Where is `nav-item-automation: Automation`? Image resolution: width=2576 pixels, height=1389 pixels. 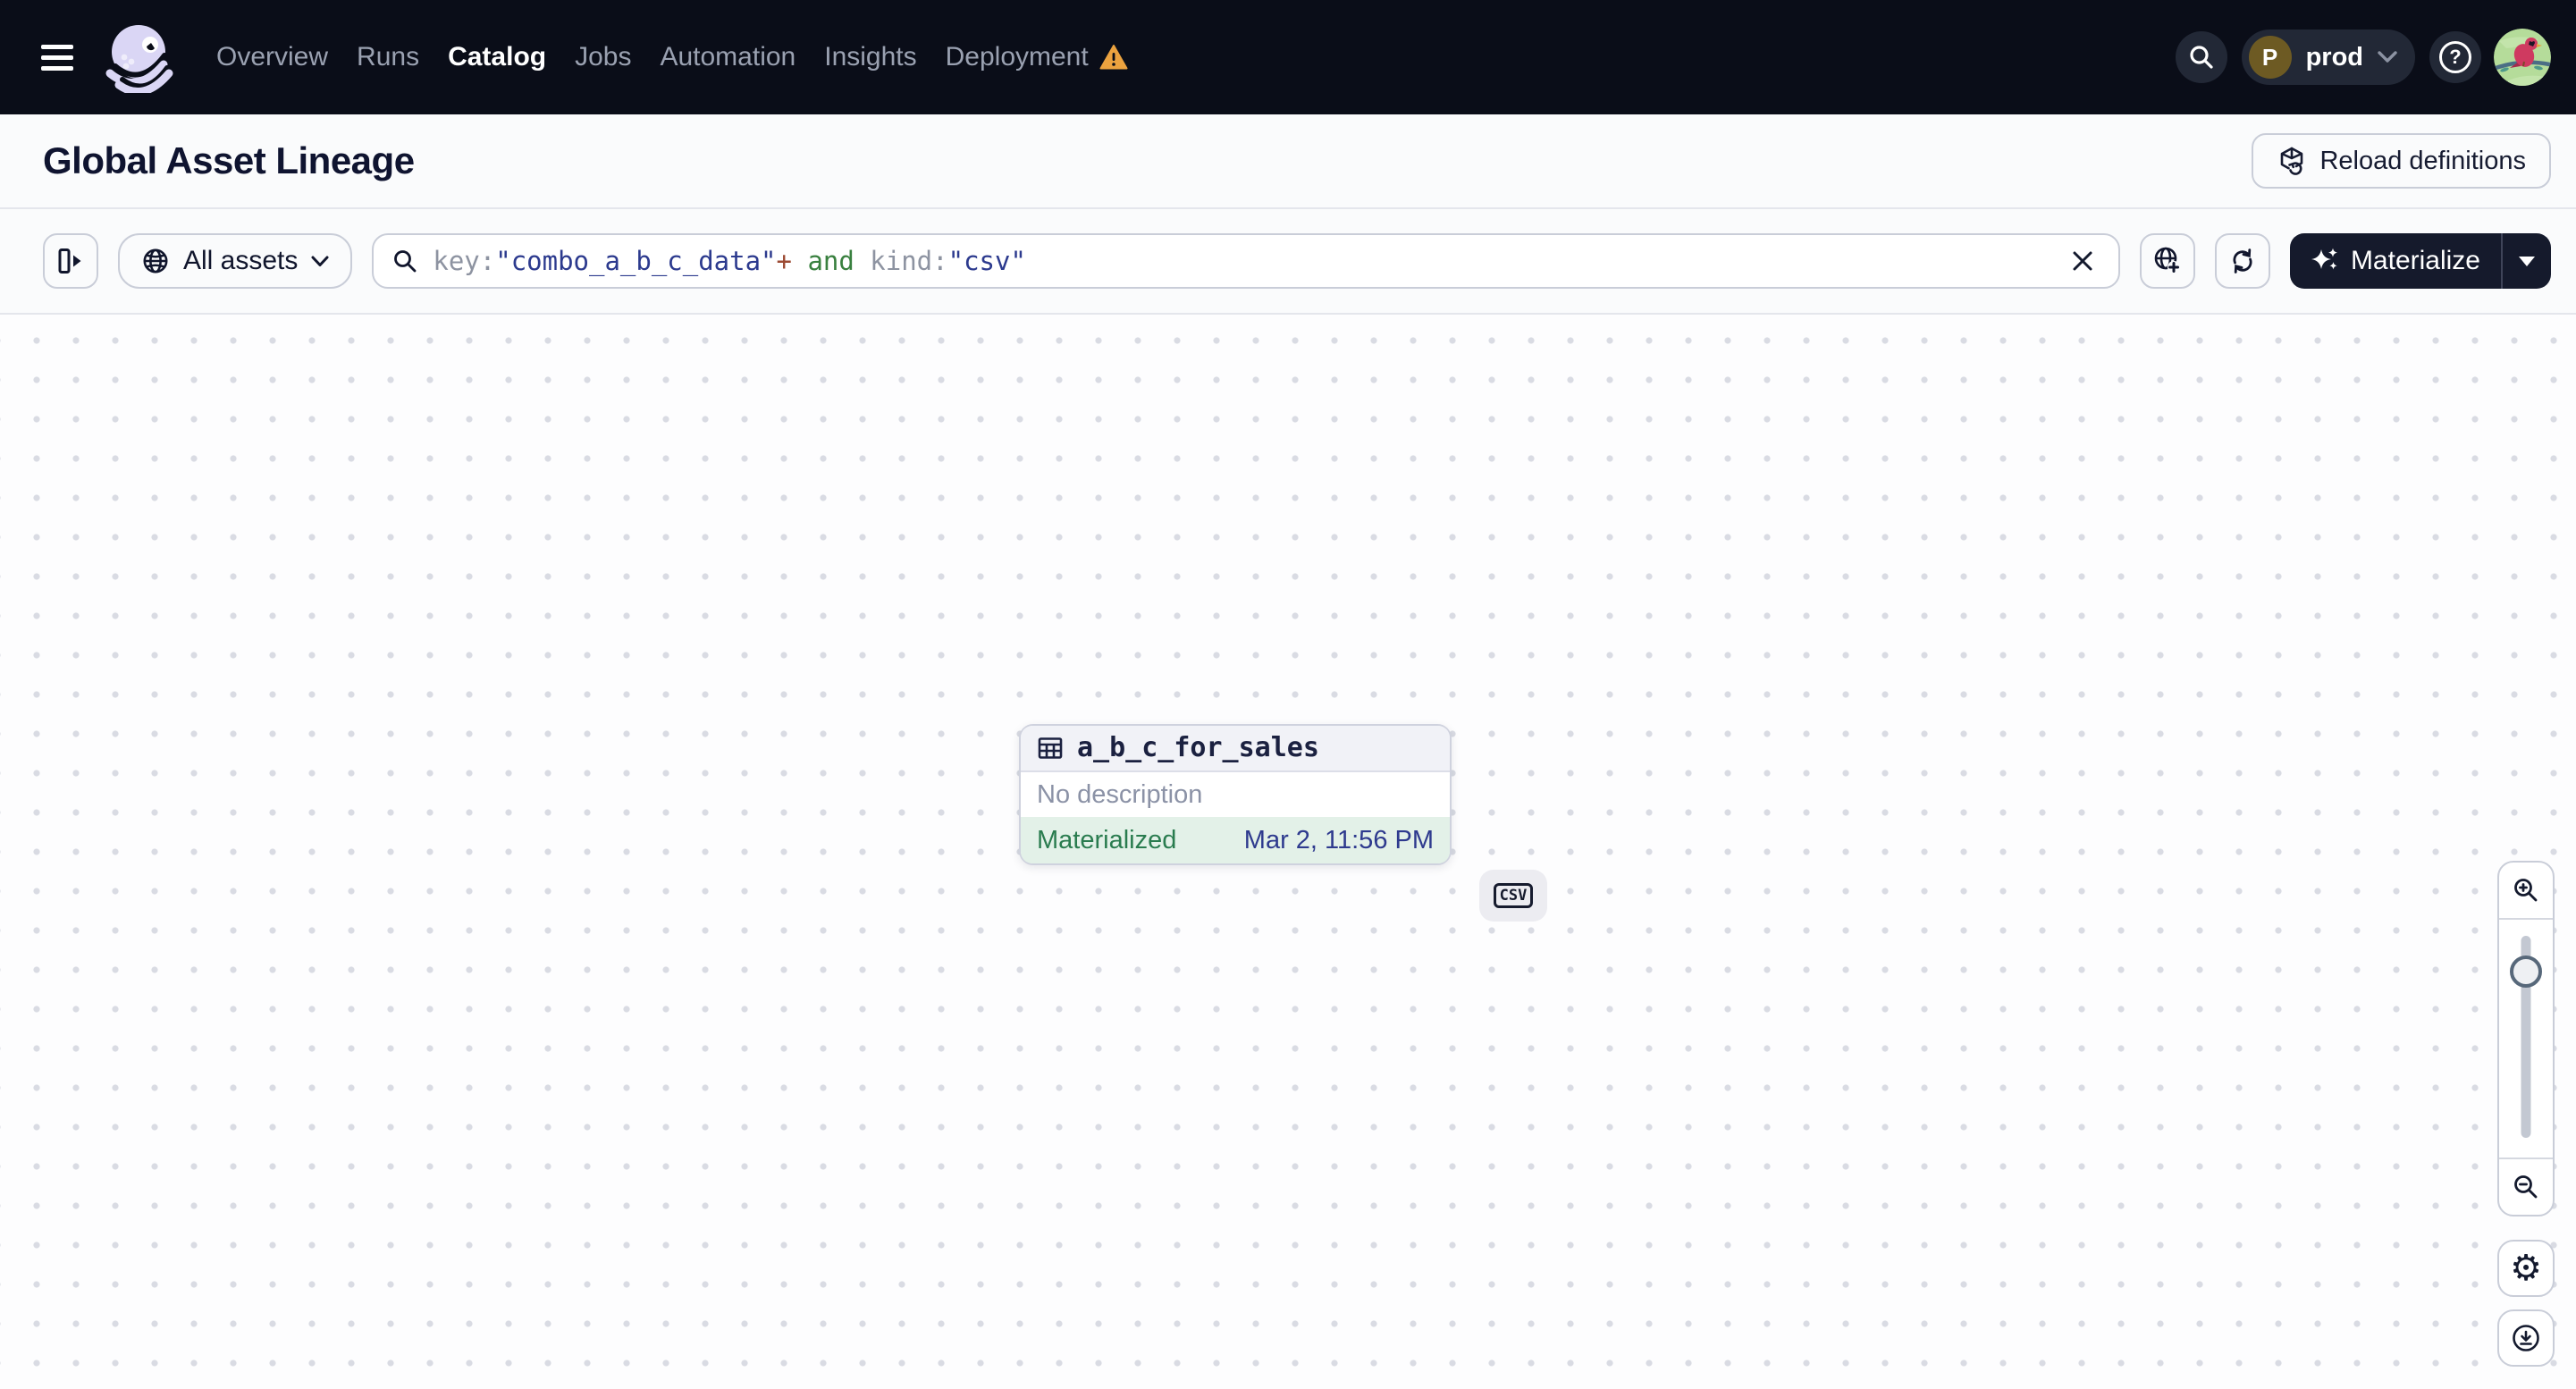 nav-item-automation: Automation is located at coordinates (728, 57).